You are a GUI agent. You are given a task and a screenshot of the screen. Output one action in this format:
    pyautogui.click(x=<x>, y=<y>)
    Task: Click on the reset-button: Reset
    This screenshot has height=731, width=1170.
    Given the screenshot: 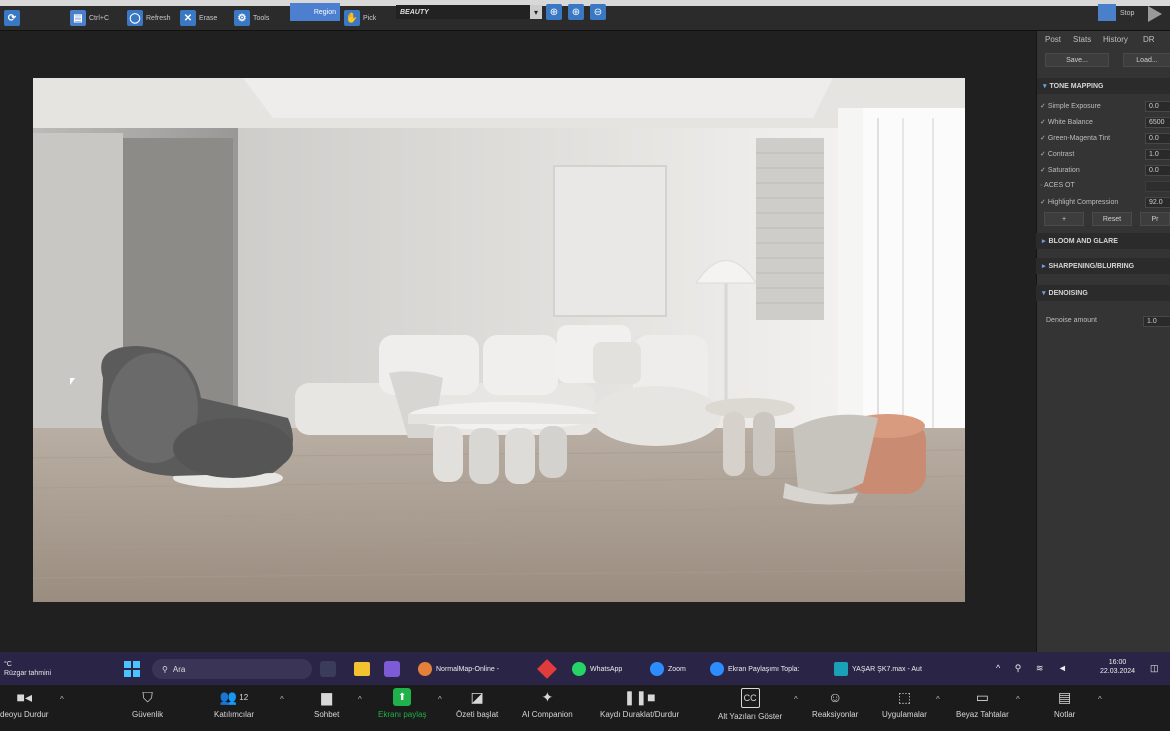 What is the action you would take?
    pyautogui.click(x=1112, y=219)
    